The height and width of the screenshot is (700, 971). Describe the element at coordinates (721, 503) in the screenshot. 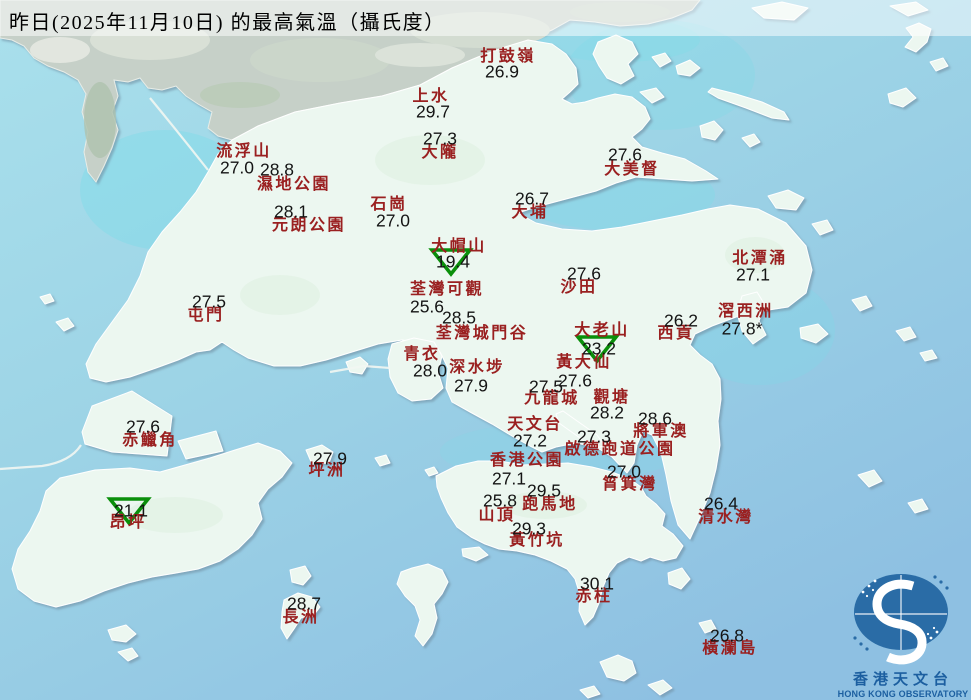

I see `station-value: 26.4` at that location.